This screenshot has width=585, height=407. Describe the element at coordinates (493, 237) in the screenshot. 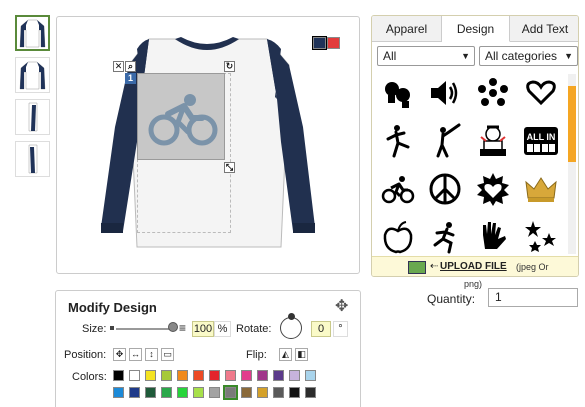

I see `handprint-icon` at that location.